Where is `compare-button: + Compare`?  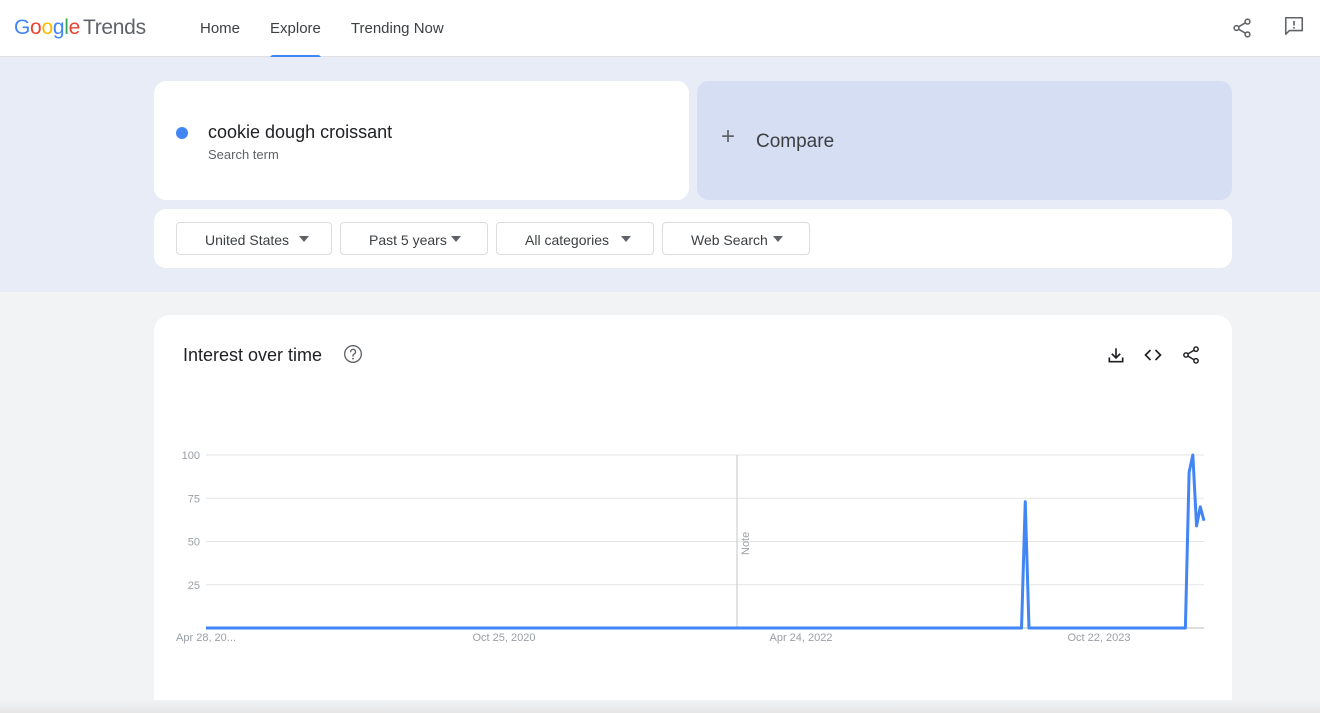
compare-button: + Compare is located at coordinates (964, 140).